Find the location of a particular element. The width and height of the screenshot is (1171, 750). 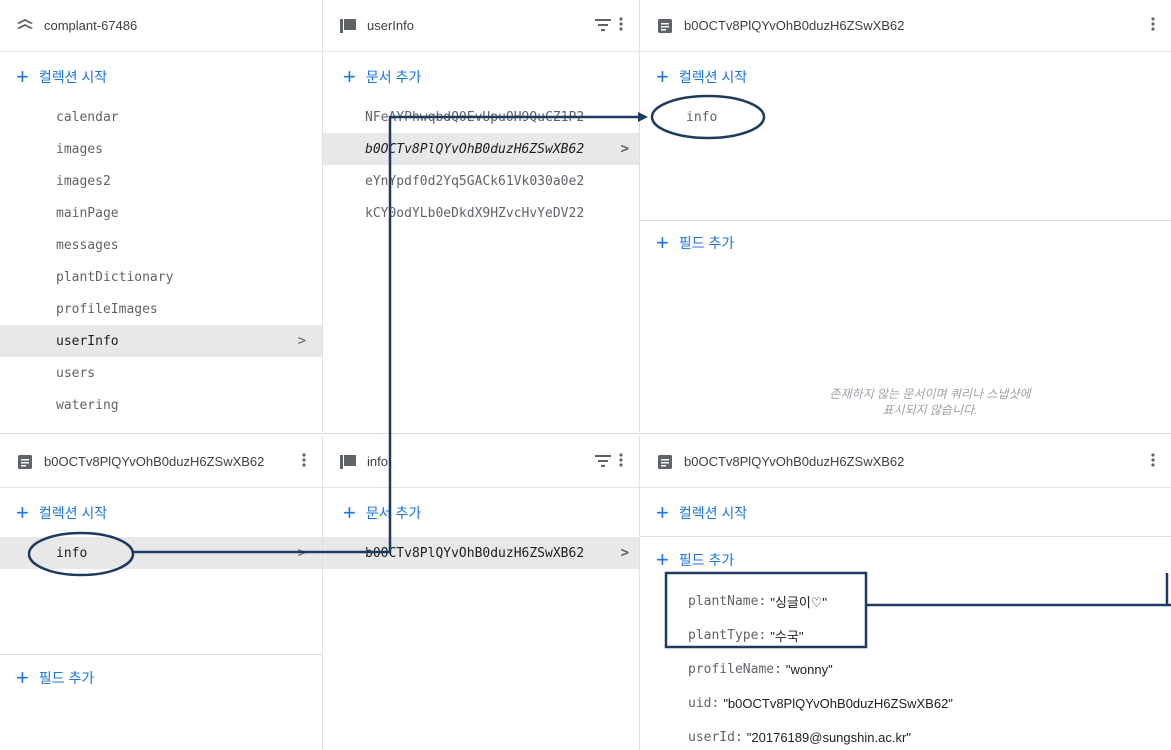

document-item: eYnYpdf0d2Yq5GACk61Vk030a0e2 is located at coordinates (481, 181).